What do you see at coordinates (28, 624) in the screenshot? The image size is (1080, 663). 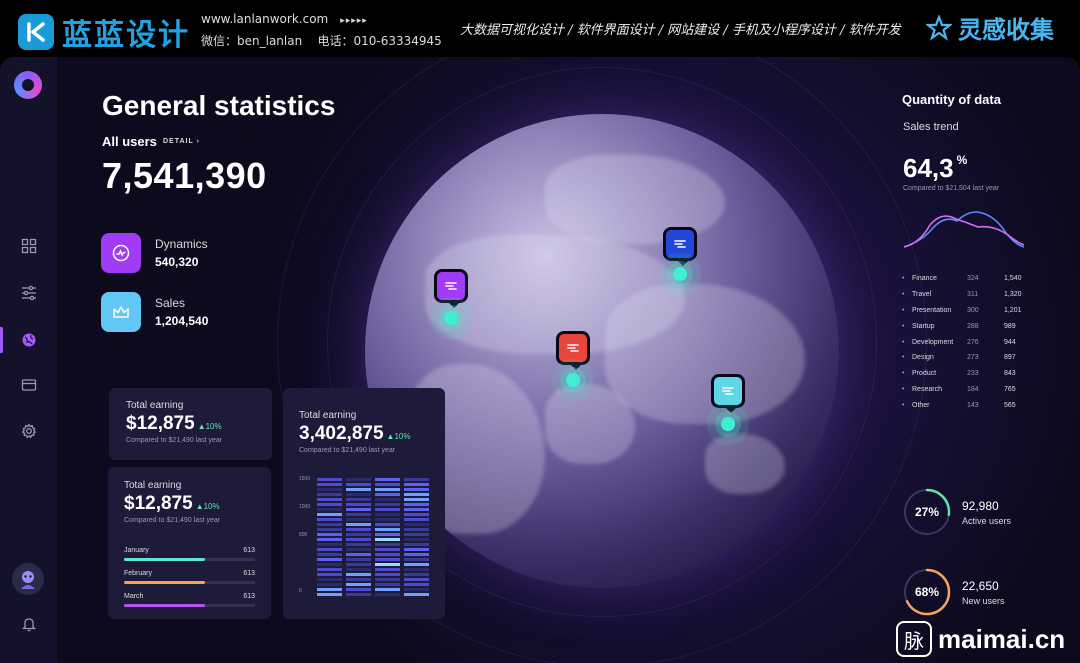 I see `nav-notifications` at bounding box center [28, 624].